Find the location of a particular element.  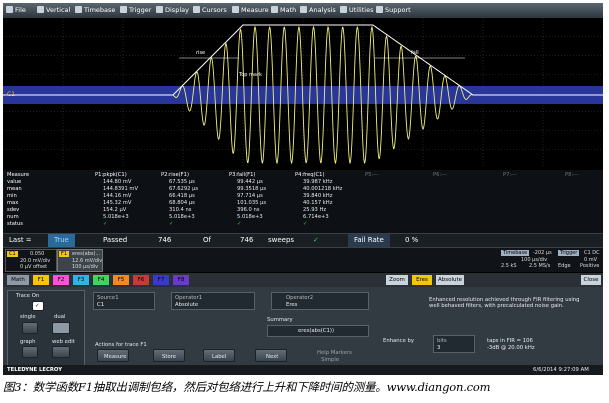

measure-cell: 144.16 mV is located at coordinates (117, 196).